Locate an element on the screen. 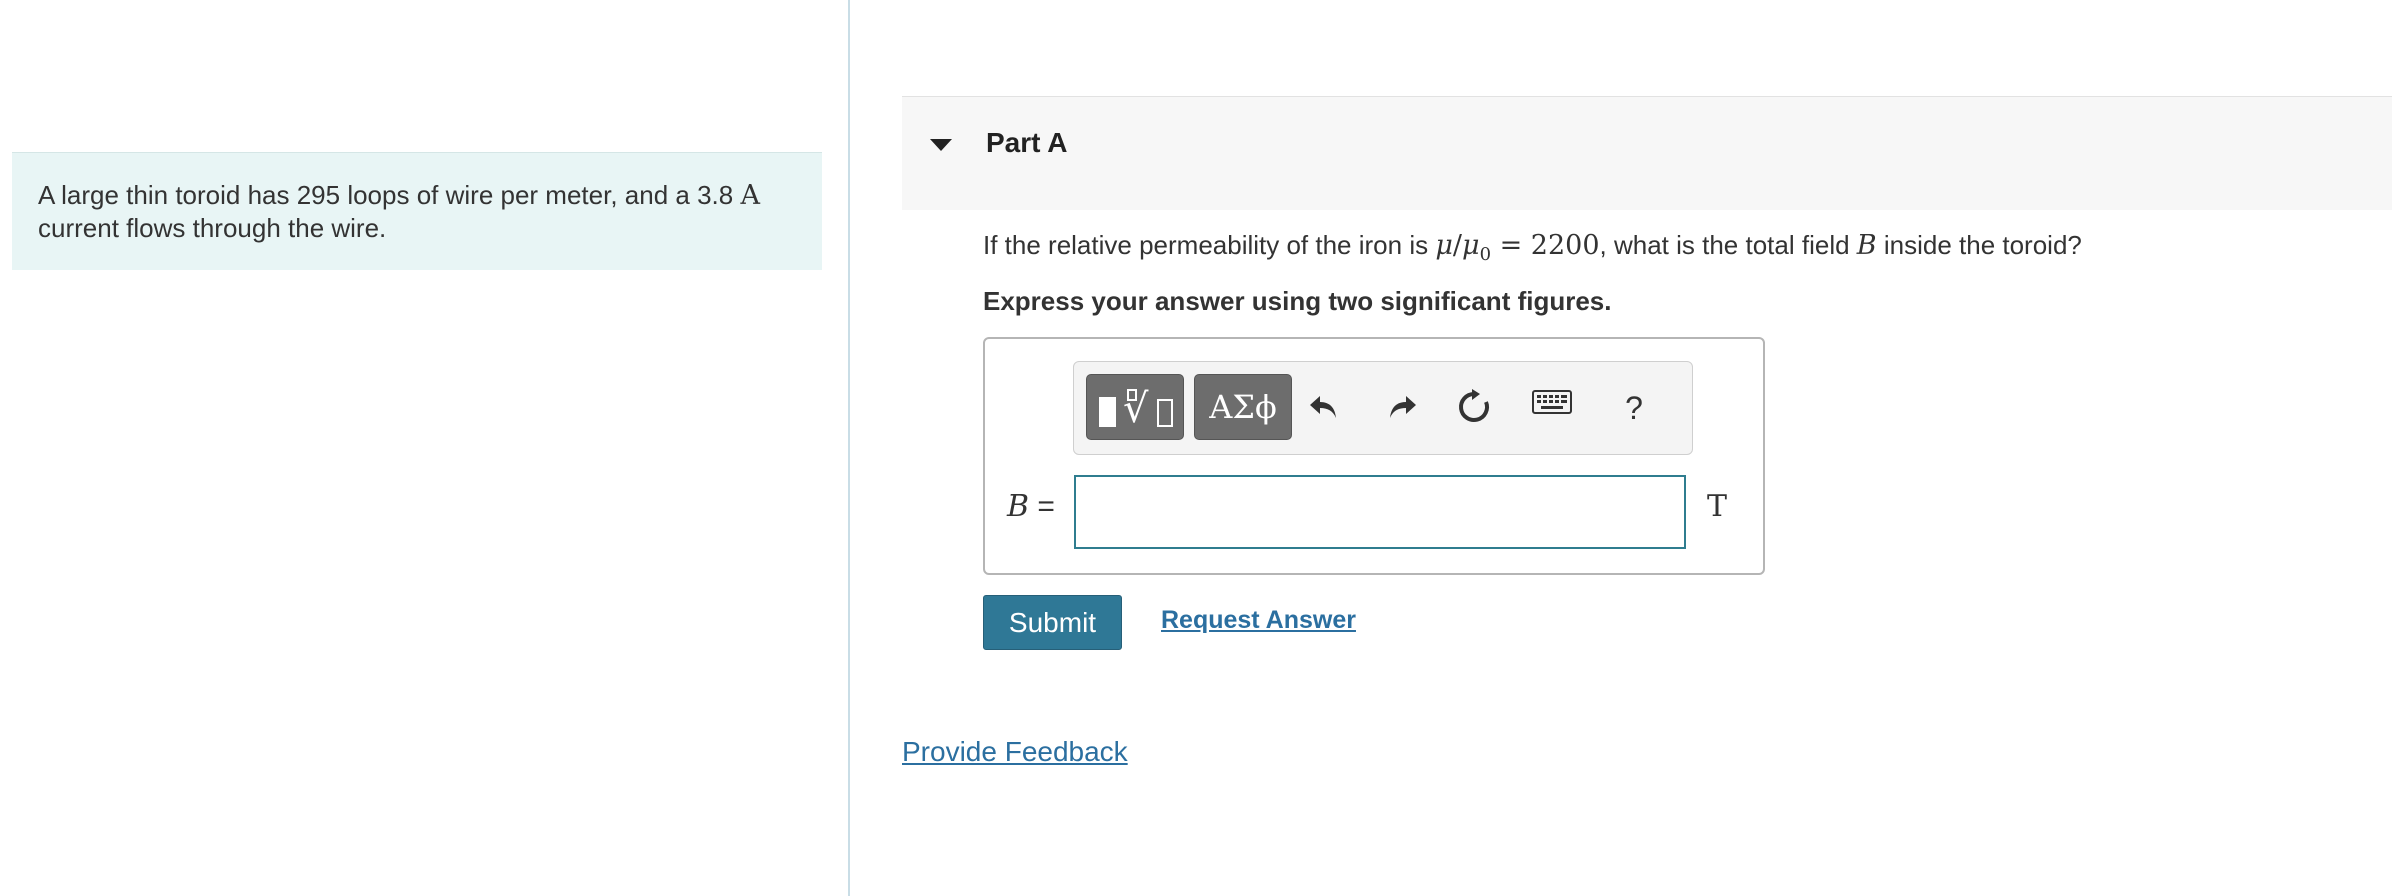 This screenshot has height=896, width=2392. part-header: Part A is located at coordinates (1647, 153).